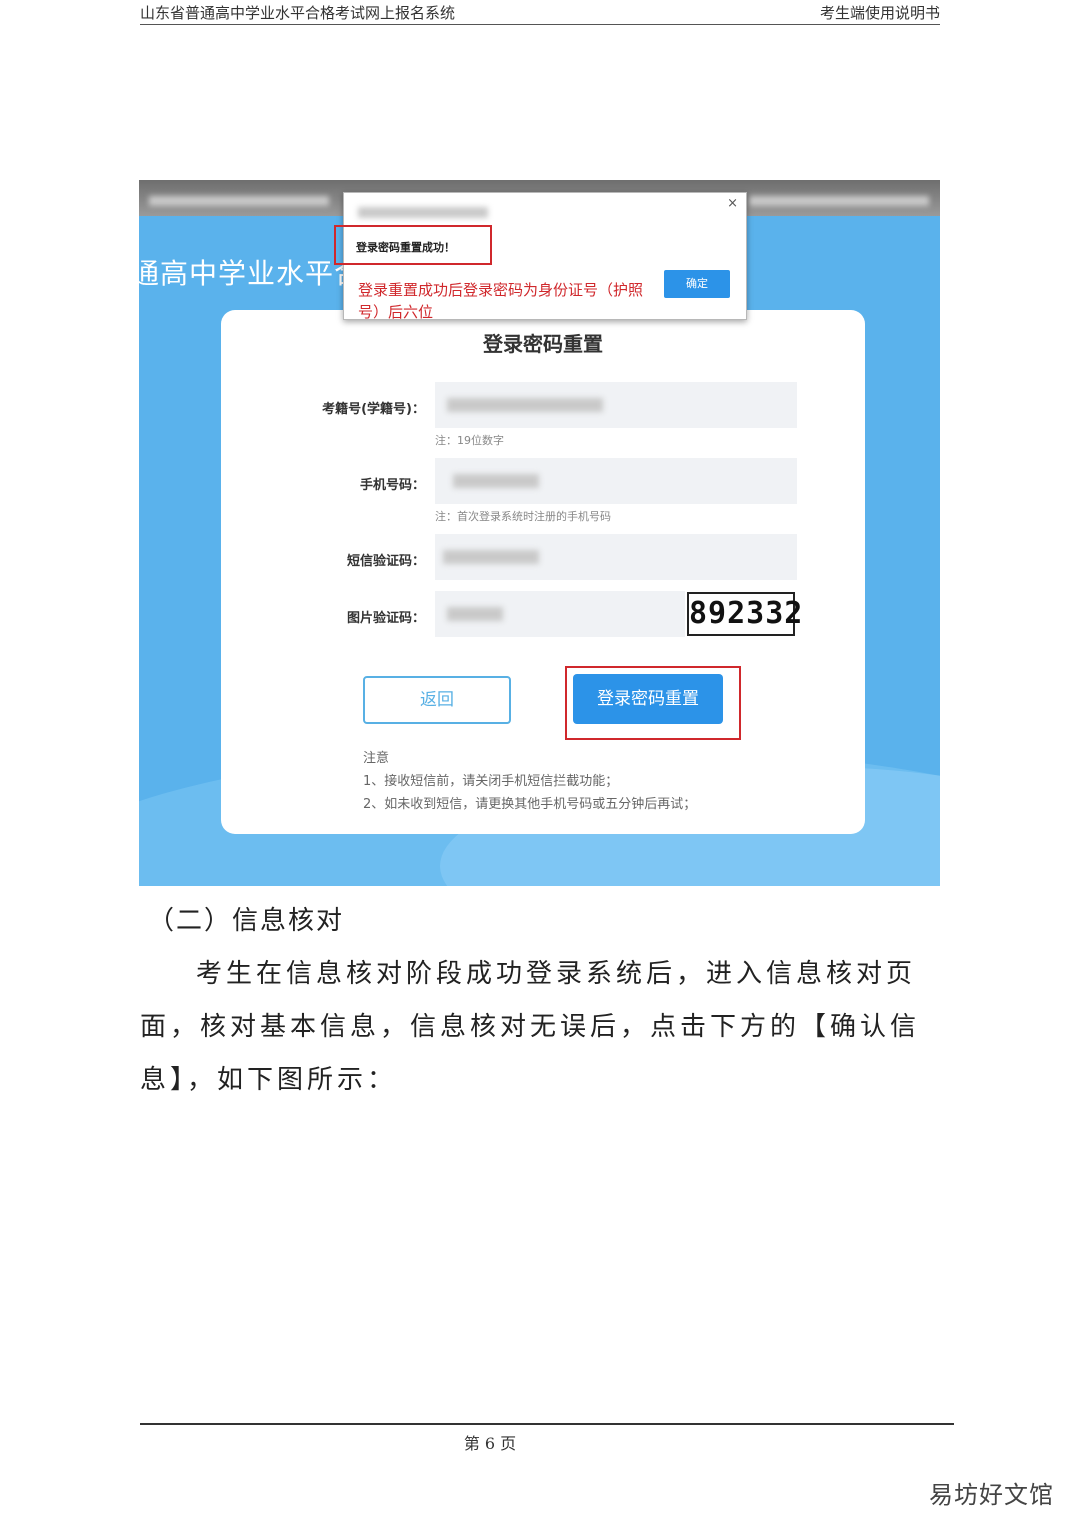 This screenshot has height=1526, width=1080. Describe the element at coordinates (298, 13) in the screenshot. I see `header-doc-title: 山东省普通高中学业水平合格考试网上报名系统` at that location.